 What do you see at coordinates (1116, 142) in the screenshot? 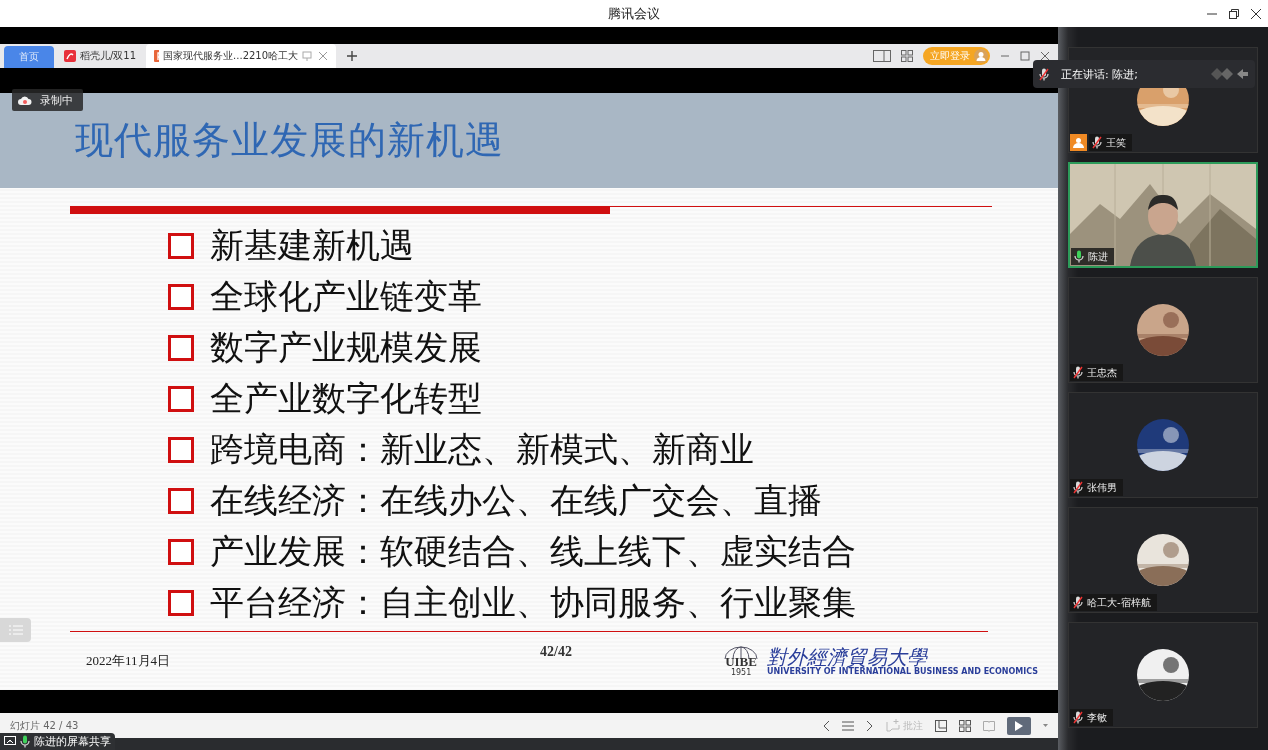
I see `participant-name: 王笑` at bounding box center [1116, 142].